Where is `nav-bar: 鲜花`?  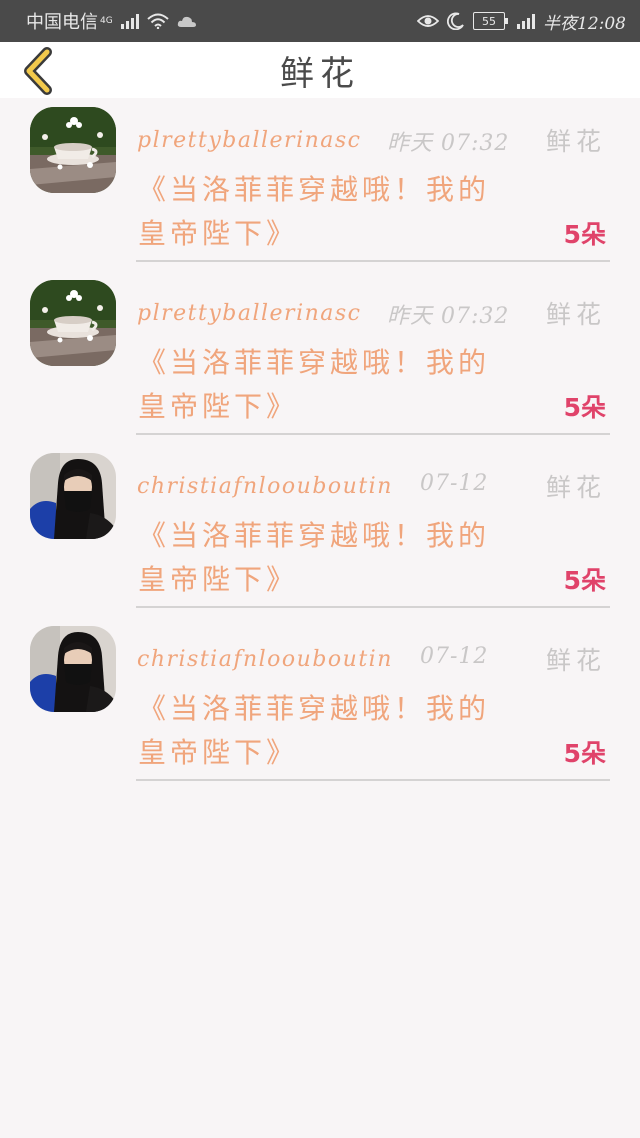
nav-bar: 鲜花 is located at coordinates (320, 70).